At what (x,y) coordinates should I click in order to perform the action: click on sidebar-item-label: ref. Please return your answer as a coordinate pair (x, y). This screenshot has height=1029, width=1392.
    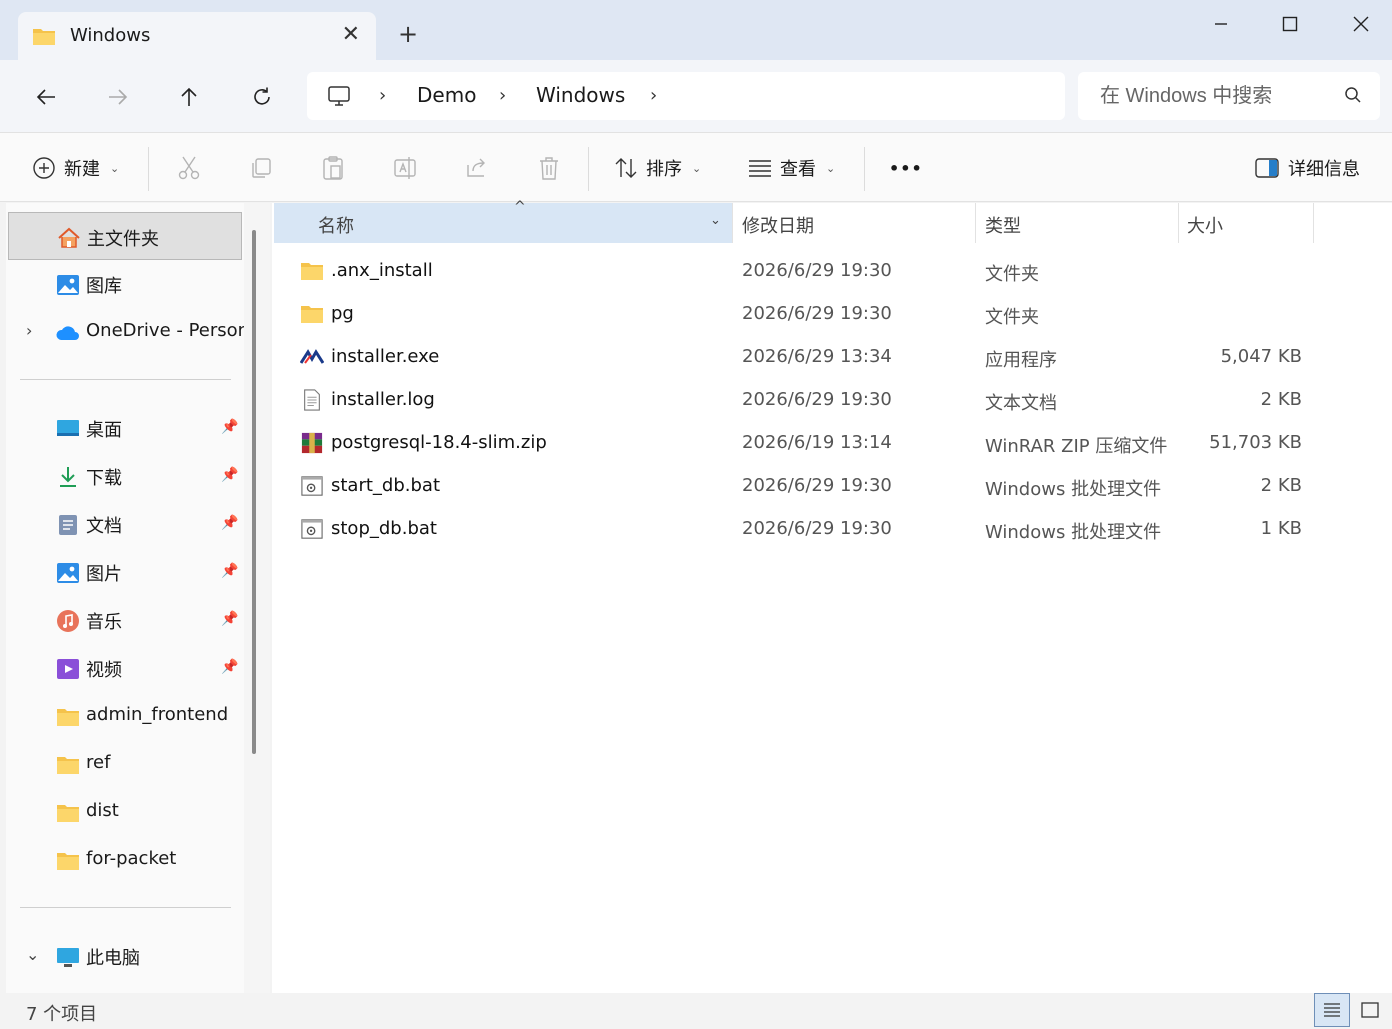
    Looking at the image, I should click on (98, 762).